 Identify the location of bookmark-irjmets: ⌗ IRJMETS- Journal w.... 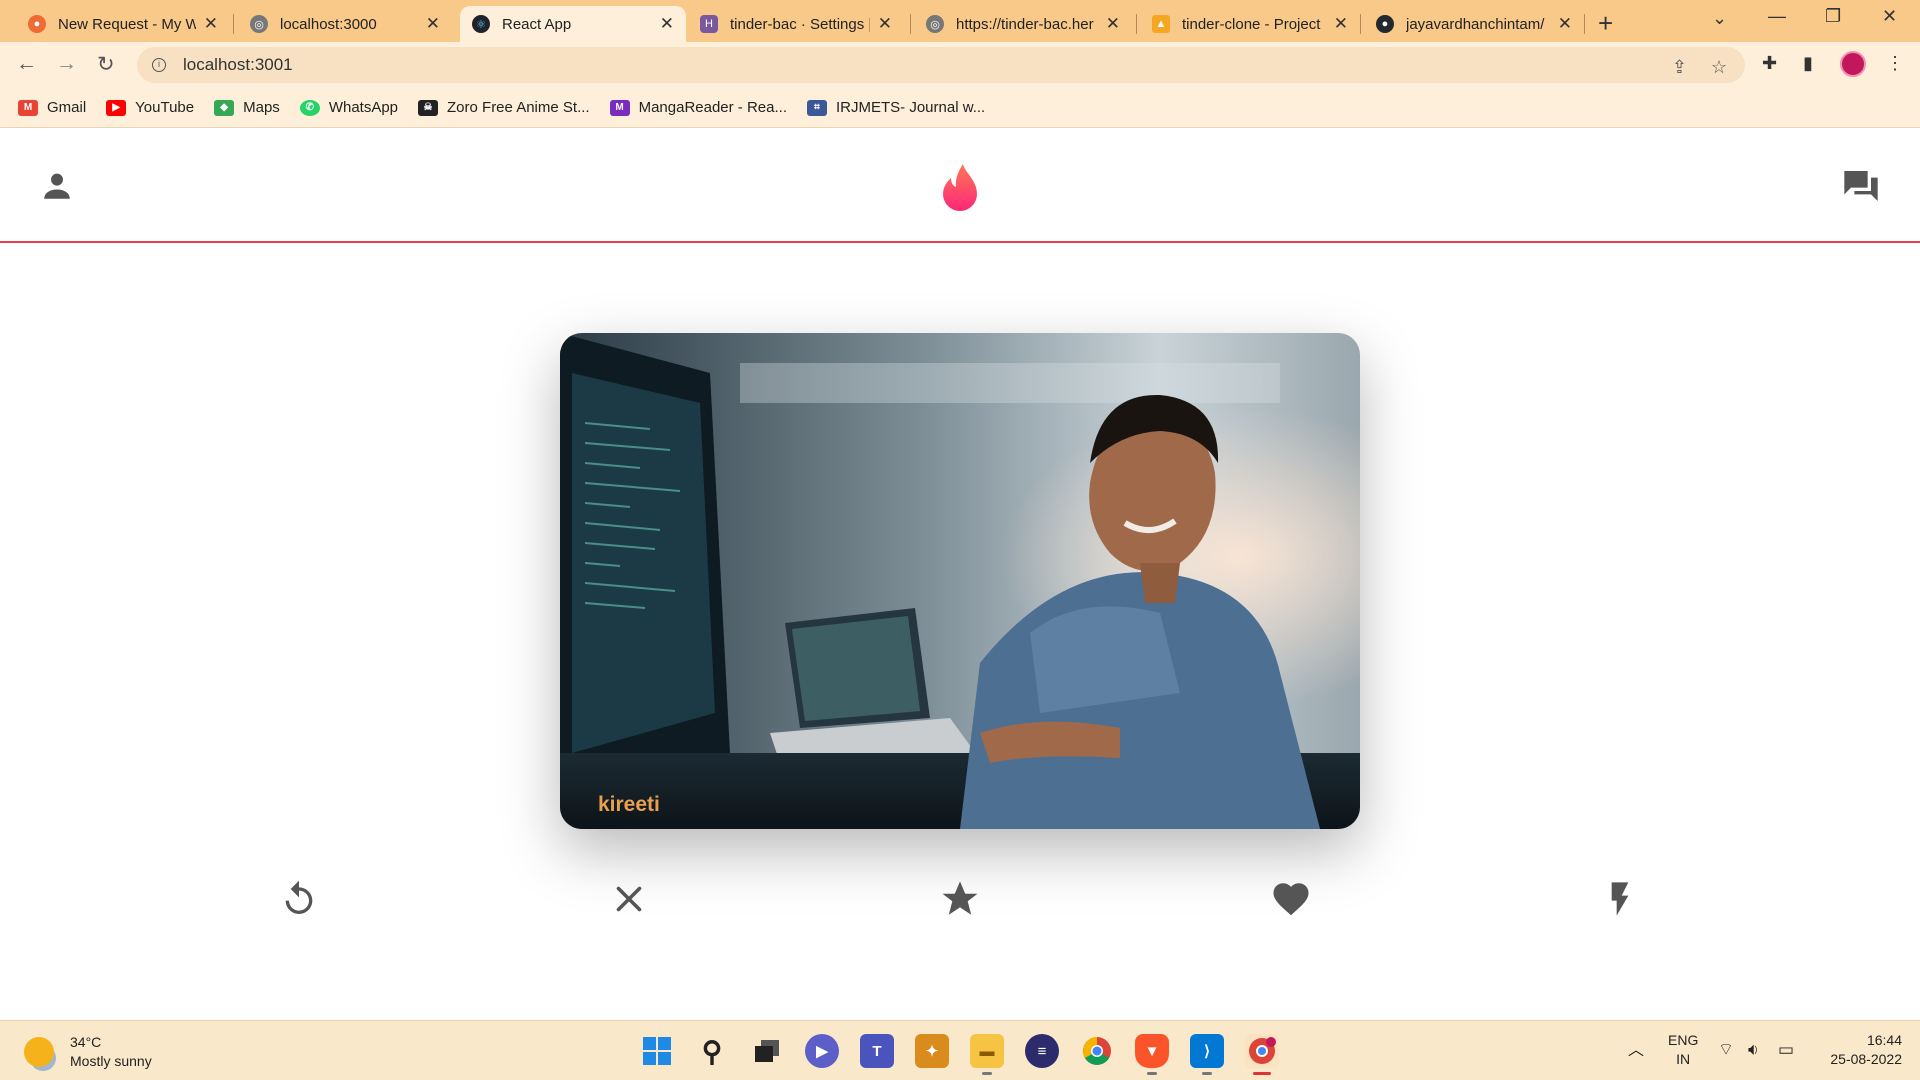
(896, 107).